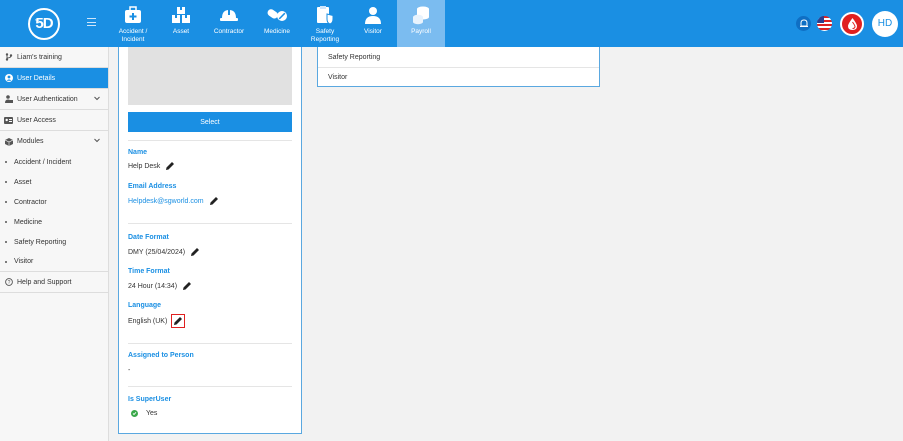 This screenshot has height=441, width=903. I want to click on sidebar-module-medicine: Medicine, so click(54, 222).